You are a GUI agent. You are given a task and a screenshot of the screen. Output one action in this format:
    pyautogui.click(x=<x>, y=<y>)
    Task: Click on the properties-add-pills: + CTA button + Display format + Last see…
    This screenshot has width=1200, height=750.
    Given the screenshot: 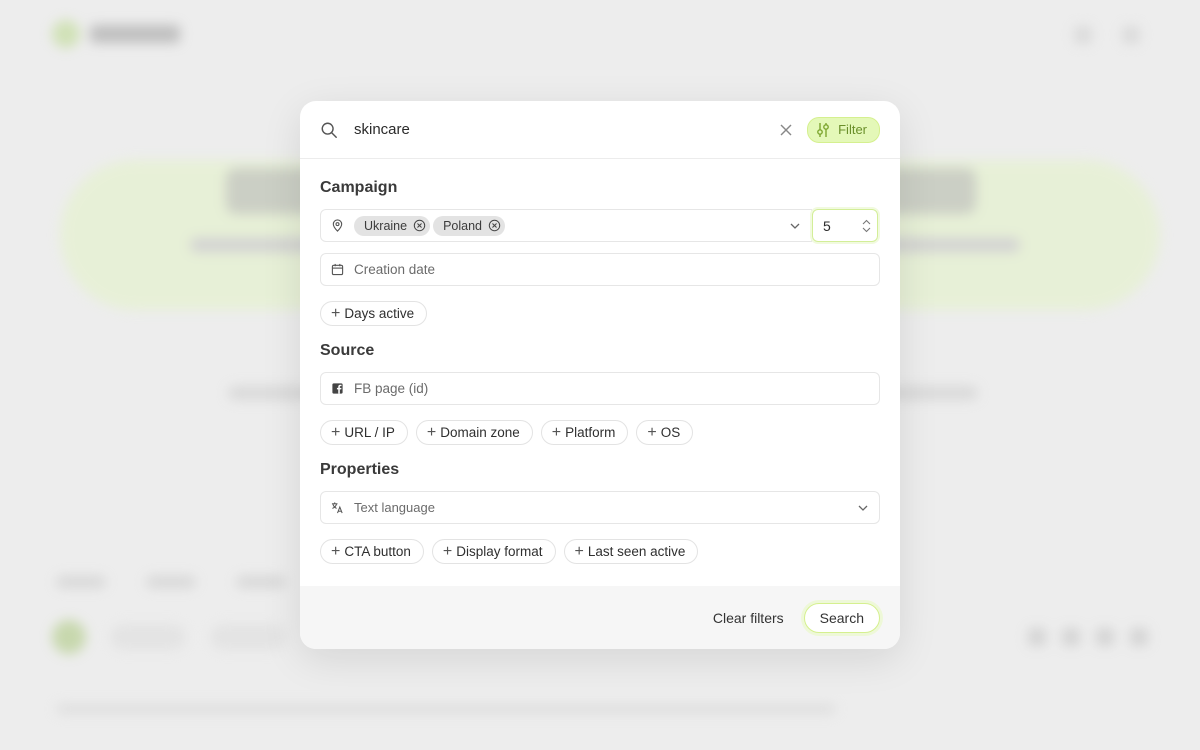 What is the action you would take?
    pyautogui.click(x=600, y=551)
    